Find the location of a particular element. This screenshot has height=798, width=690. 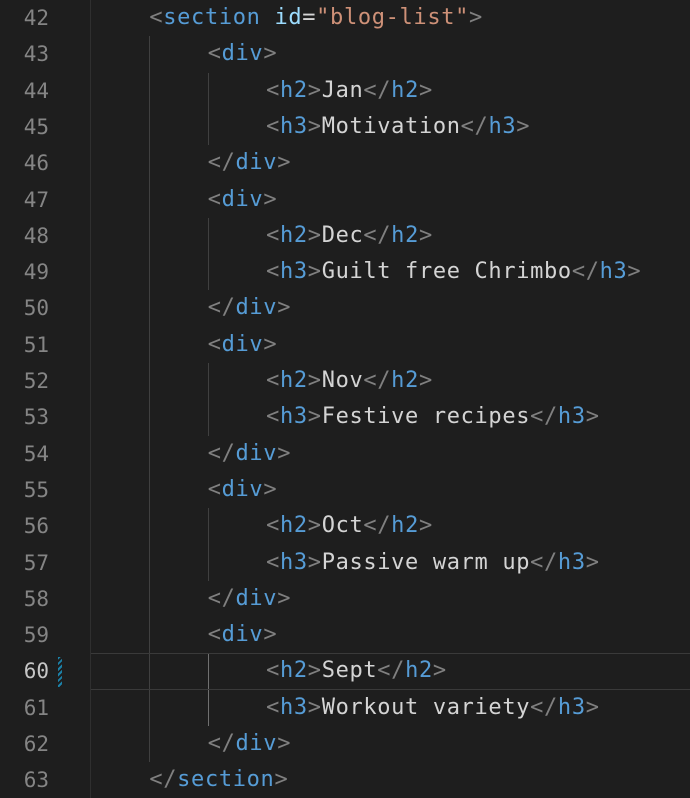

code-line: 44 <h2>Jan</h2> is located at coordinates (345, 91).